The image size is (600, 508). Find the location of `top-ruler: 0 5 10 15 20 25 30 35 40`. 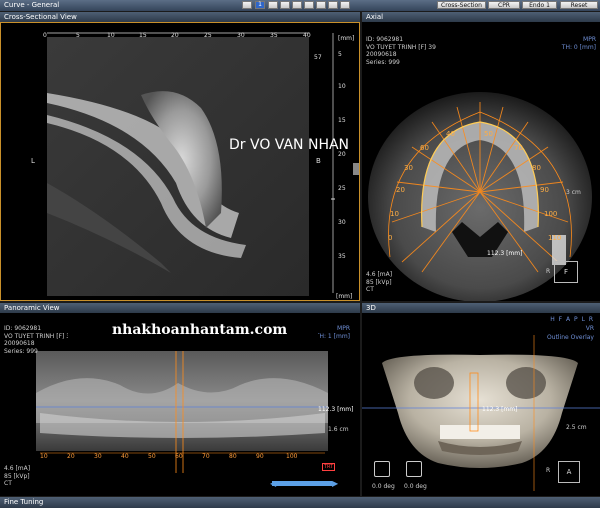

top-ruler: 0 5 10 15 20 25 30 35 40 is located at coordinates (178, 36).